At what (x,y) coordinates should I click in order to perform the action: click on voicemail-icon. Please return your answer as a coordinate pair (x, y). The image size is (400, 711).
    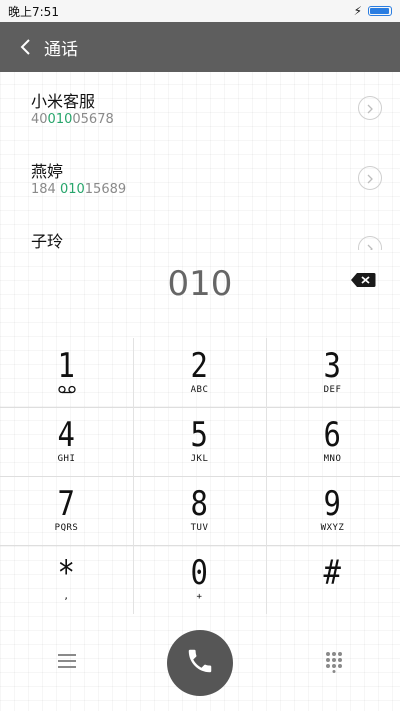
    Looking at the image, I should click on (66, 390).